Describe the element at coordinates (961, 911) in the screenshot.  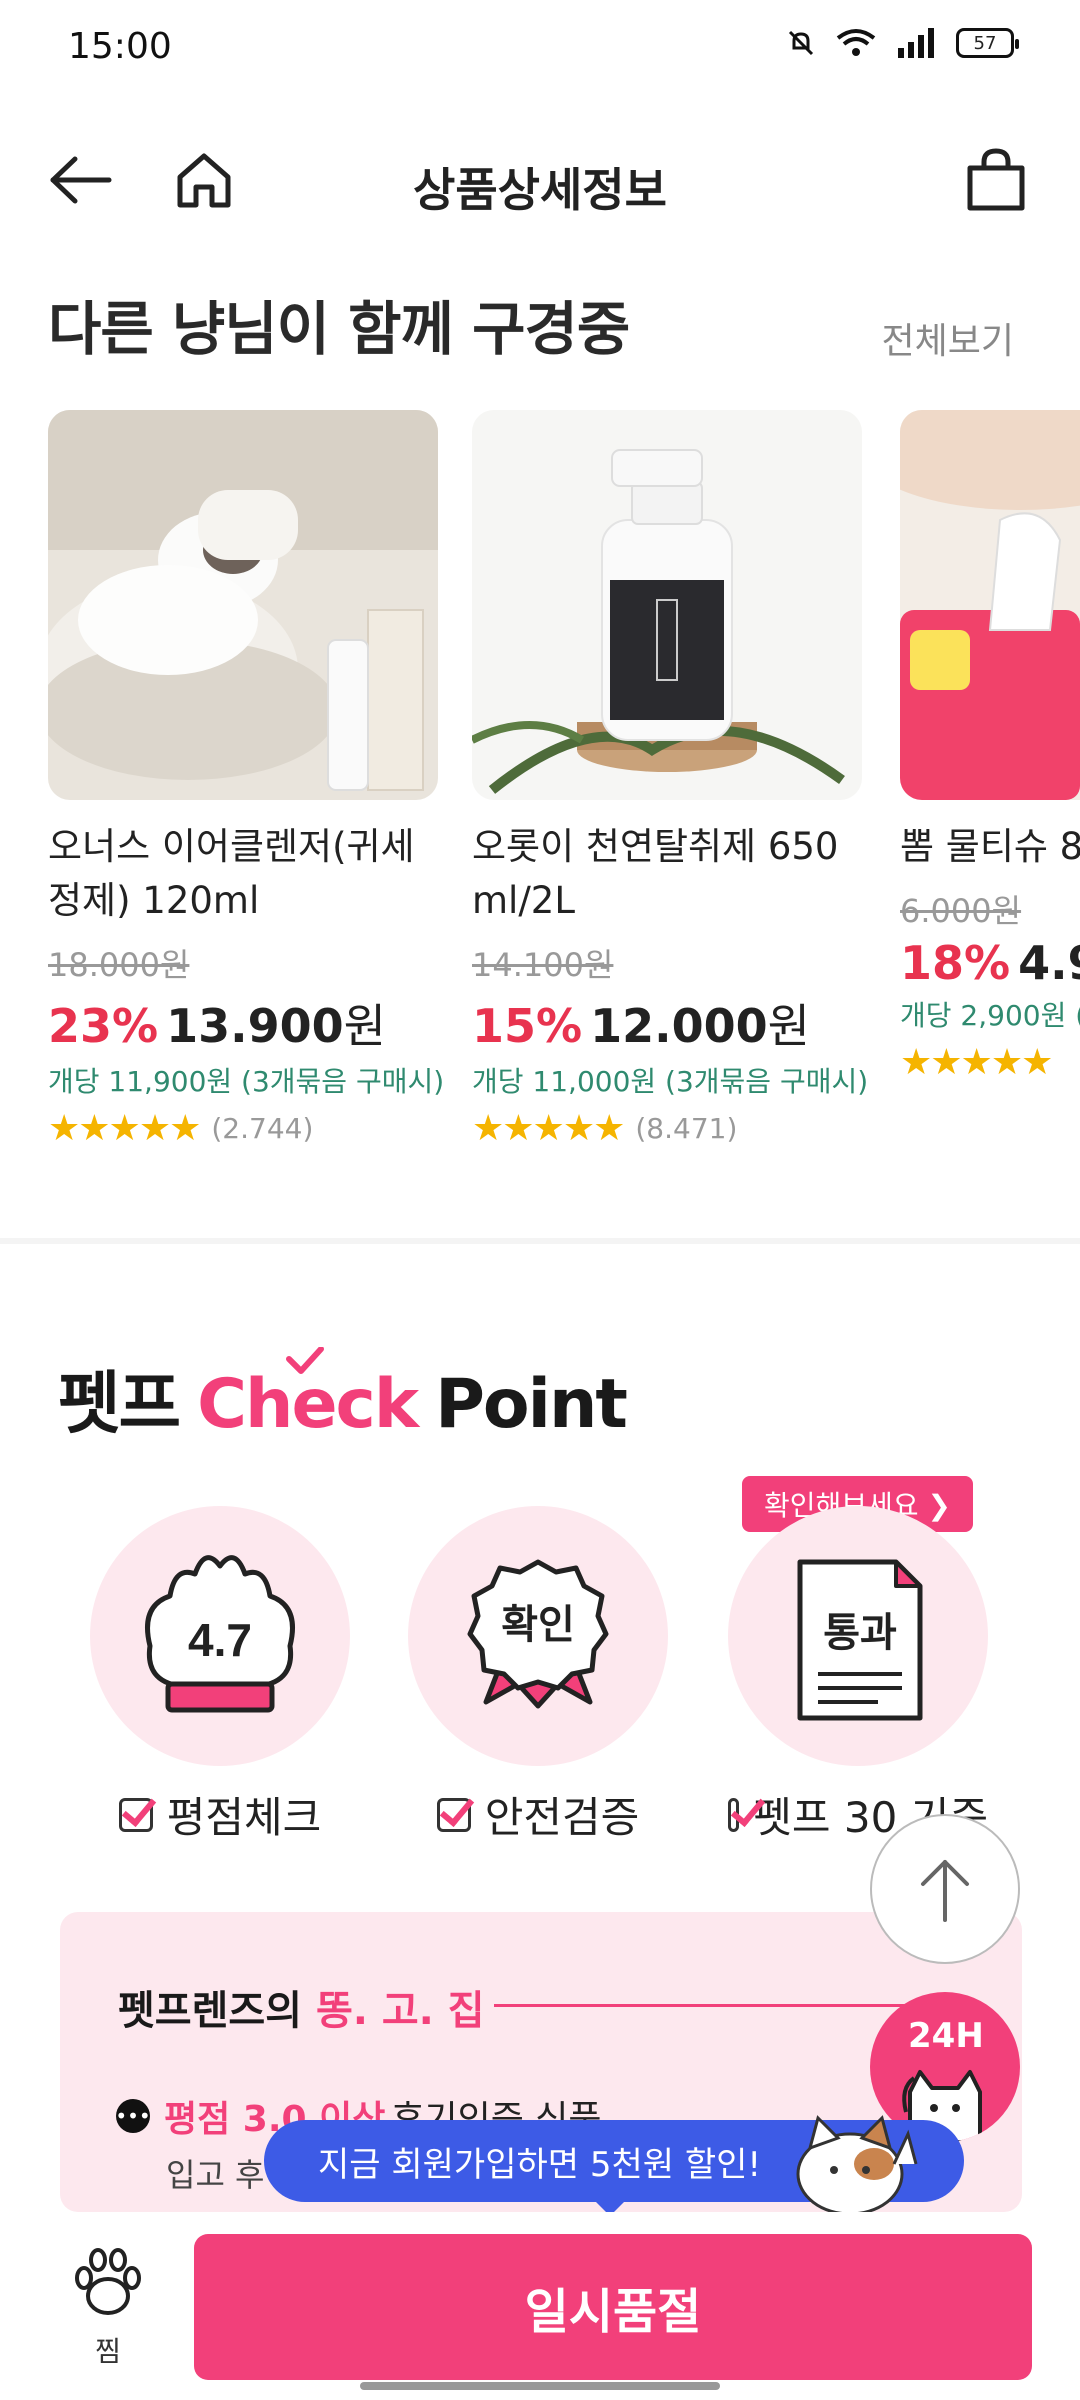
I see `original-price: 6.000원` at that location.